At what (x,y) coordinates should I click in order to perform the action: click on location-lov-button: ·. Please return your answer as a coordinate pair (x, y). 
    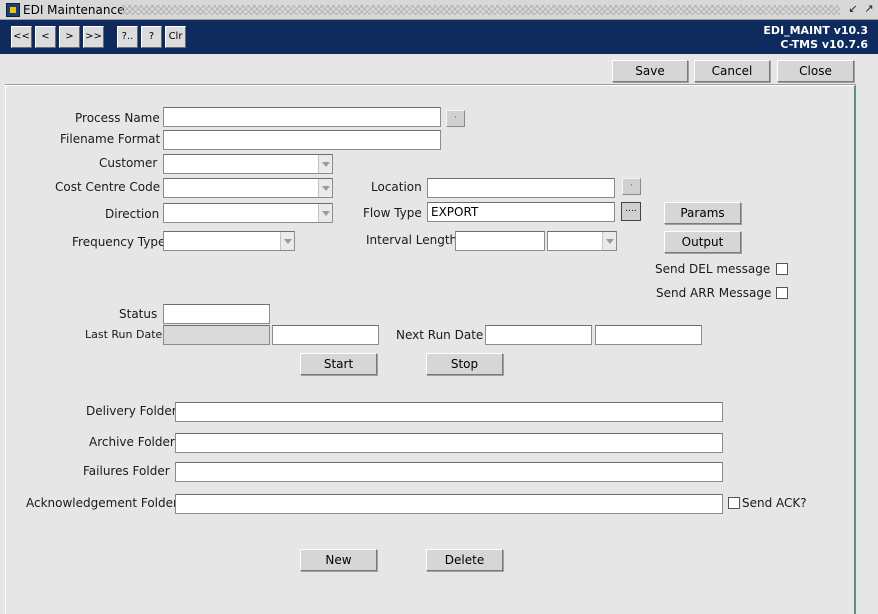
    Looking at the image, I should click on (631, 186).